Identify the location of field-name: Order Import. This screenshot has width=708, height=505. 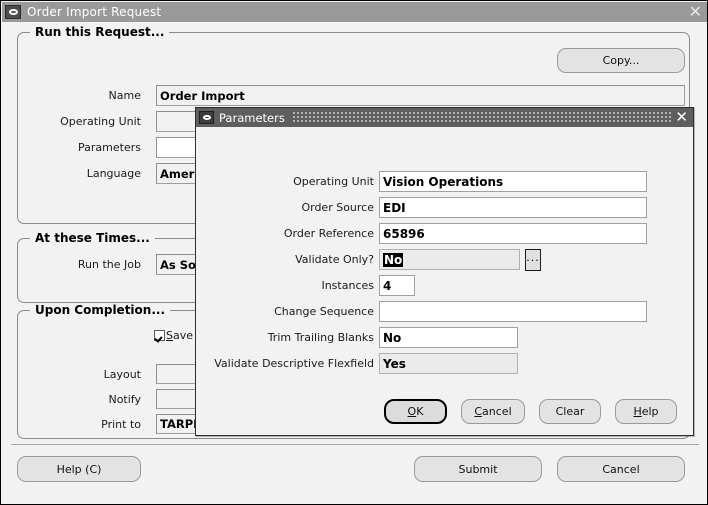
(420, 95).